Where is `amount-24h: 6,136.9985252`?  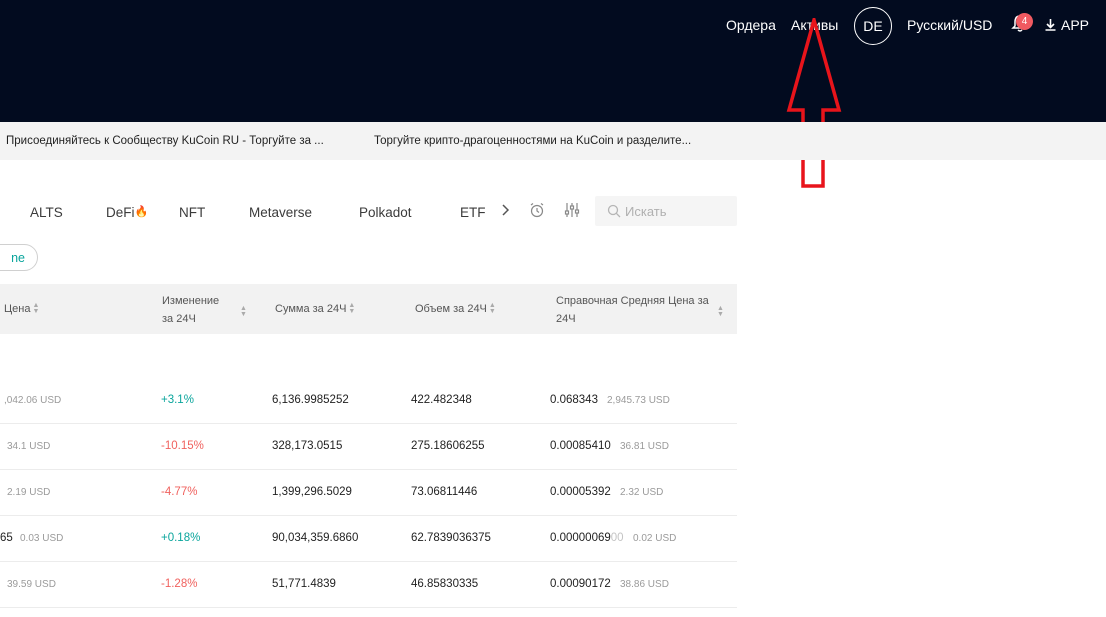 amount-24h: 6,136.9985252 is located at coordinates (310, 400).